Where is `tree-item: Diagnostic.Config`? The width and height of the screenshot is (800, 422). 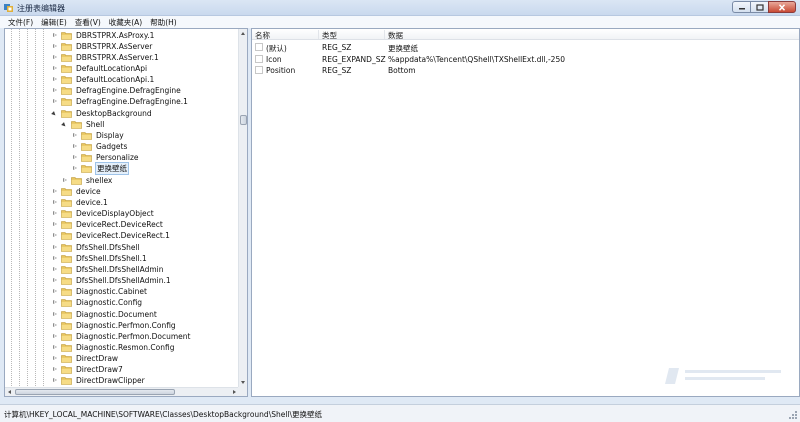 tree-item: Diagnostic.Config is located at coordinates (97, 302).